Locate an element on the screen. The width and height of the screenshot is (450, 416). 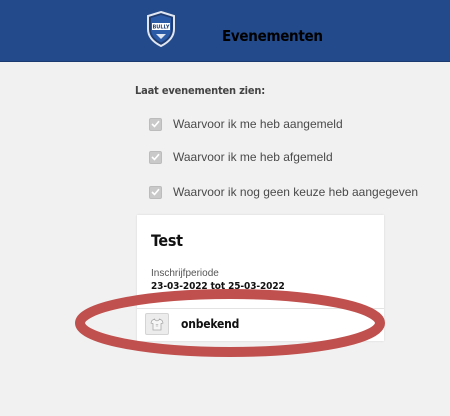
logo-text: BULLY is located at coordinates (160, 28).